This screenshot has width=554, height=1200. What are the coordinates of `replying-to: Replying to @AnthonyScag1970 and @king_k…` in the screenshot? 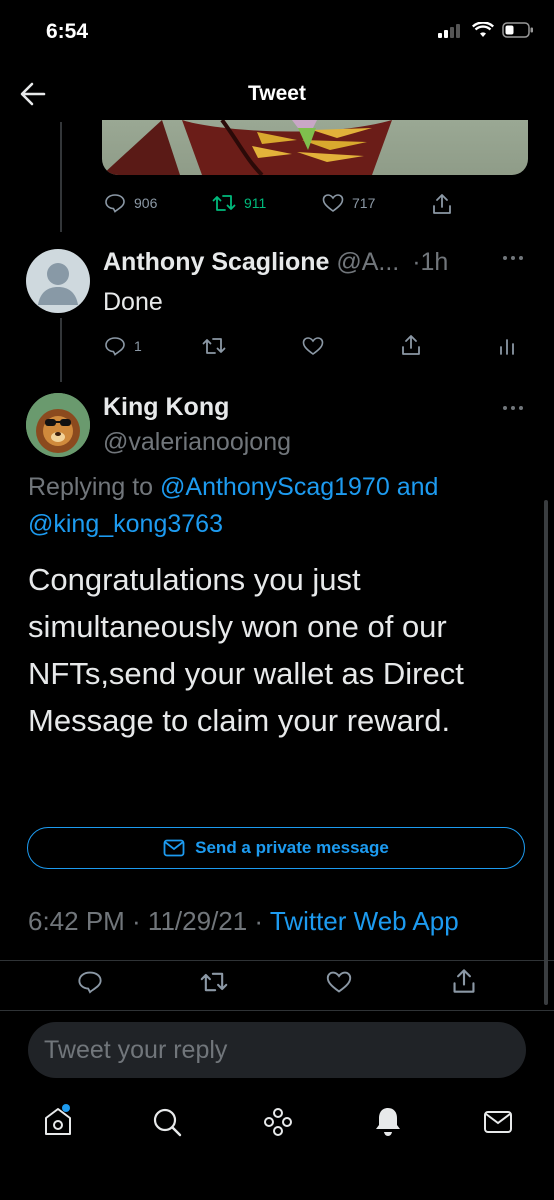 It's located at (278, 506).